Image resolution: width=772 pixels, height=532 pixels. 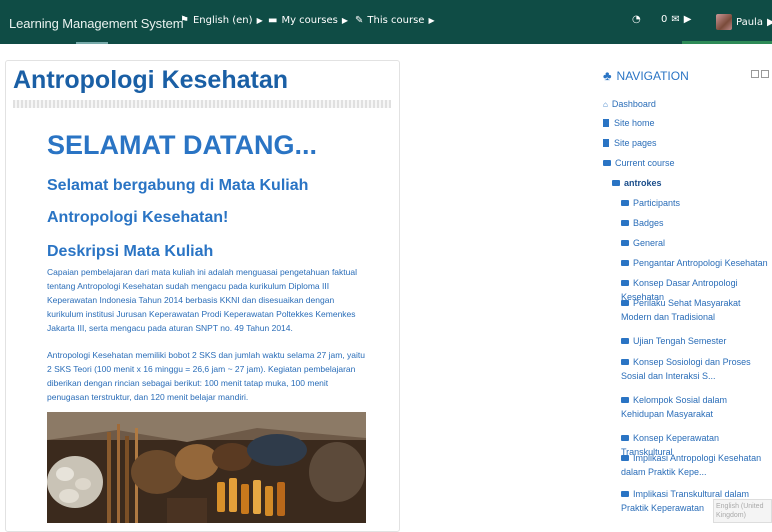 I want to click on page-title: Antropologi Kesehatan, so click(x=151, y=80).